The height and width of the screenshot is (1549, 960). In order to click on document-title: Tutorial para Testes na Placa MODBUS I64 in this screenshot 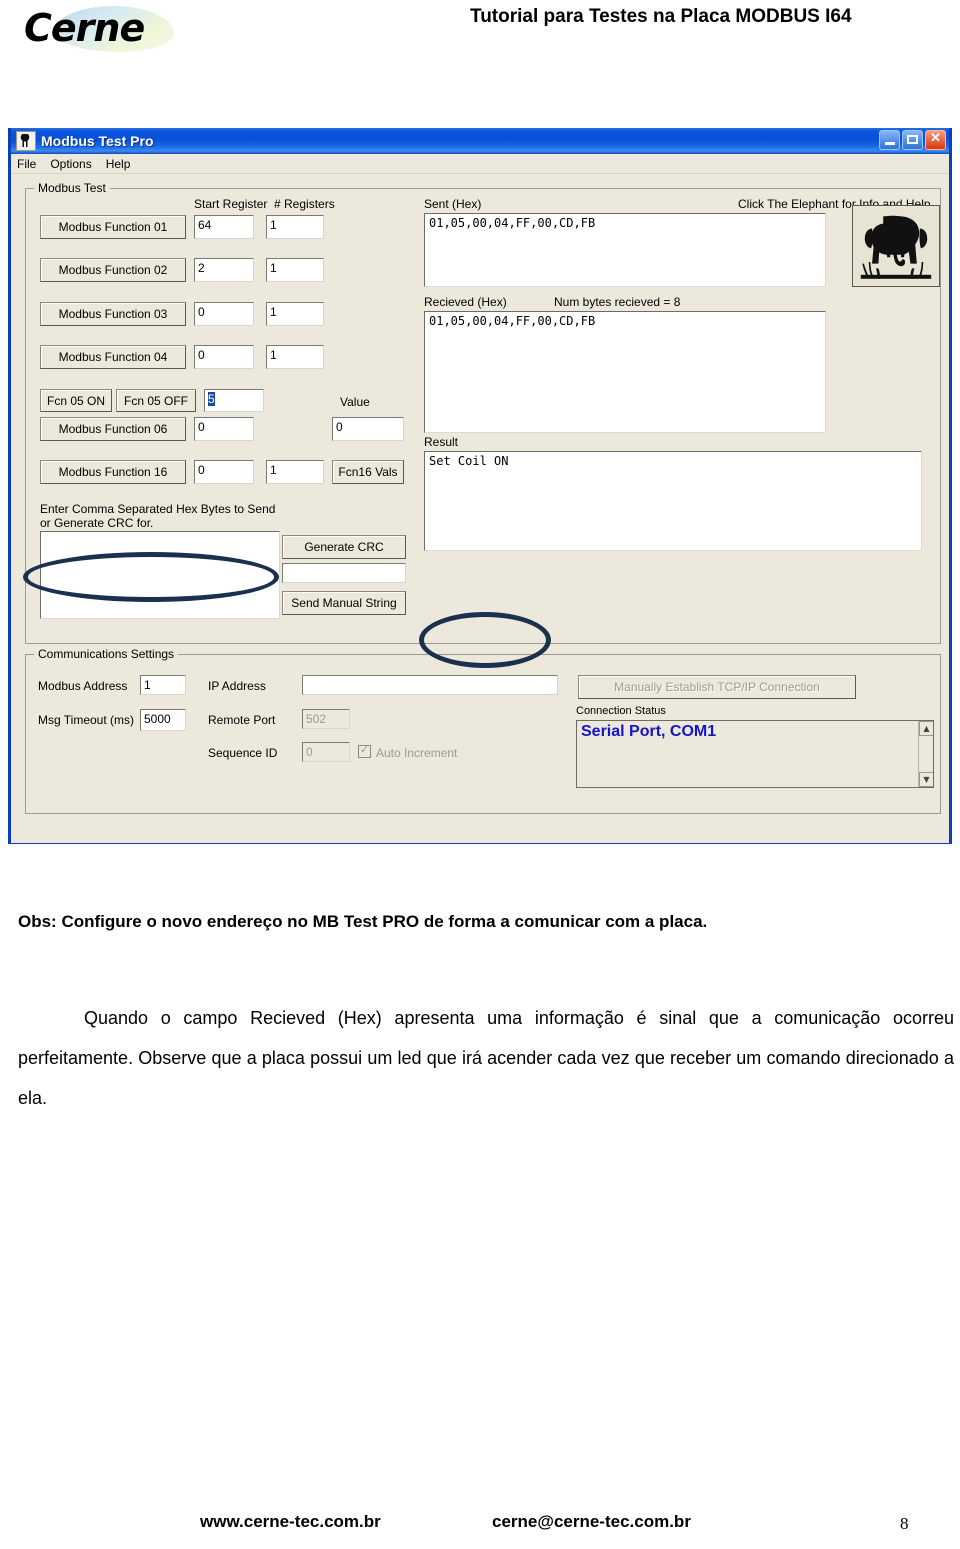, I will do `click(661, 16)`.